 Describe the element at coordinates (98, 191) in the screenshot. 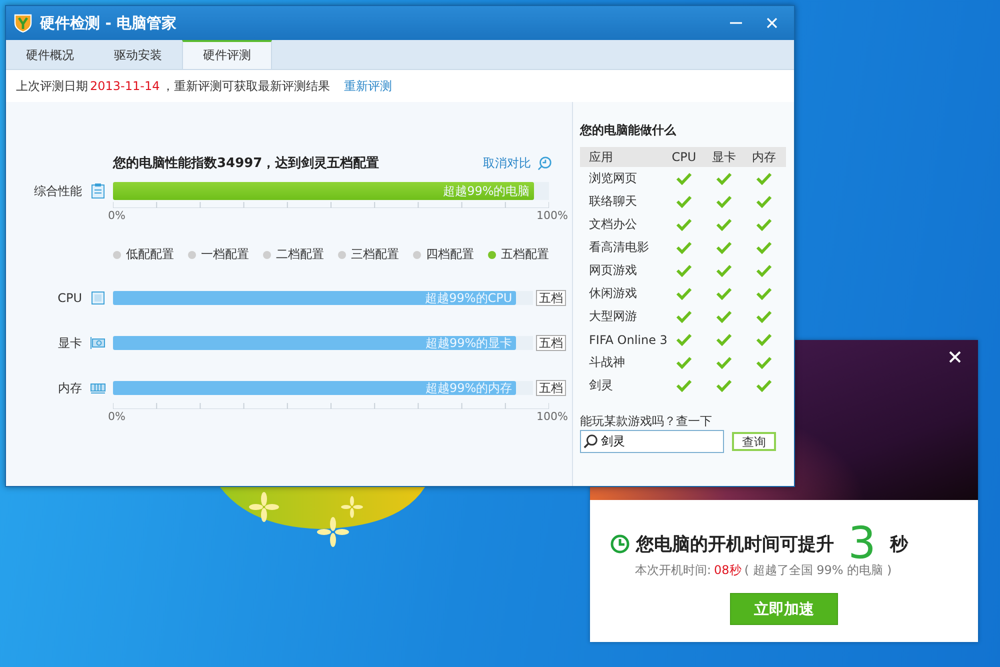

I see `clipboard-icon` at that location.